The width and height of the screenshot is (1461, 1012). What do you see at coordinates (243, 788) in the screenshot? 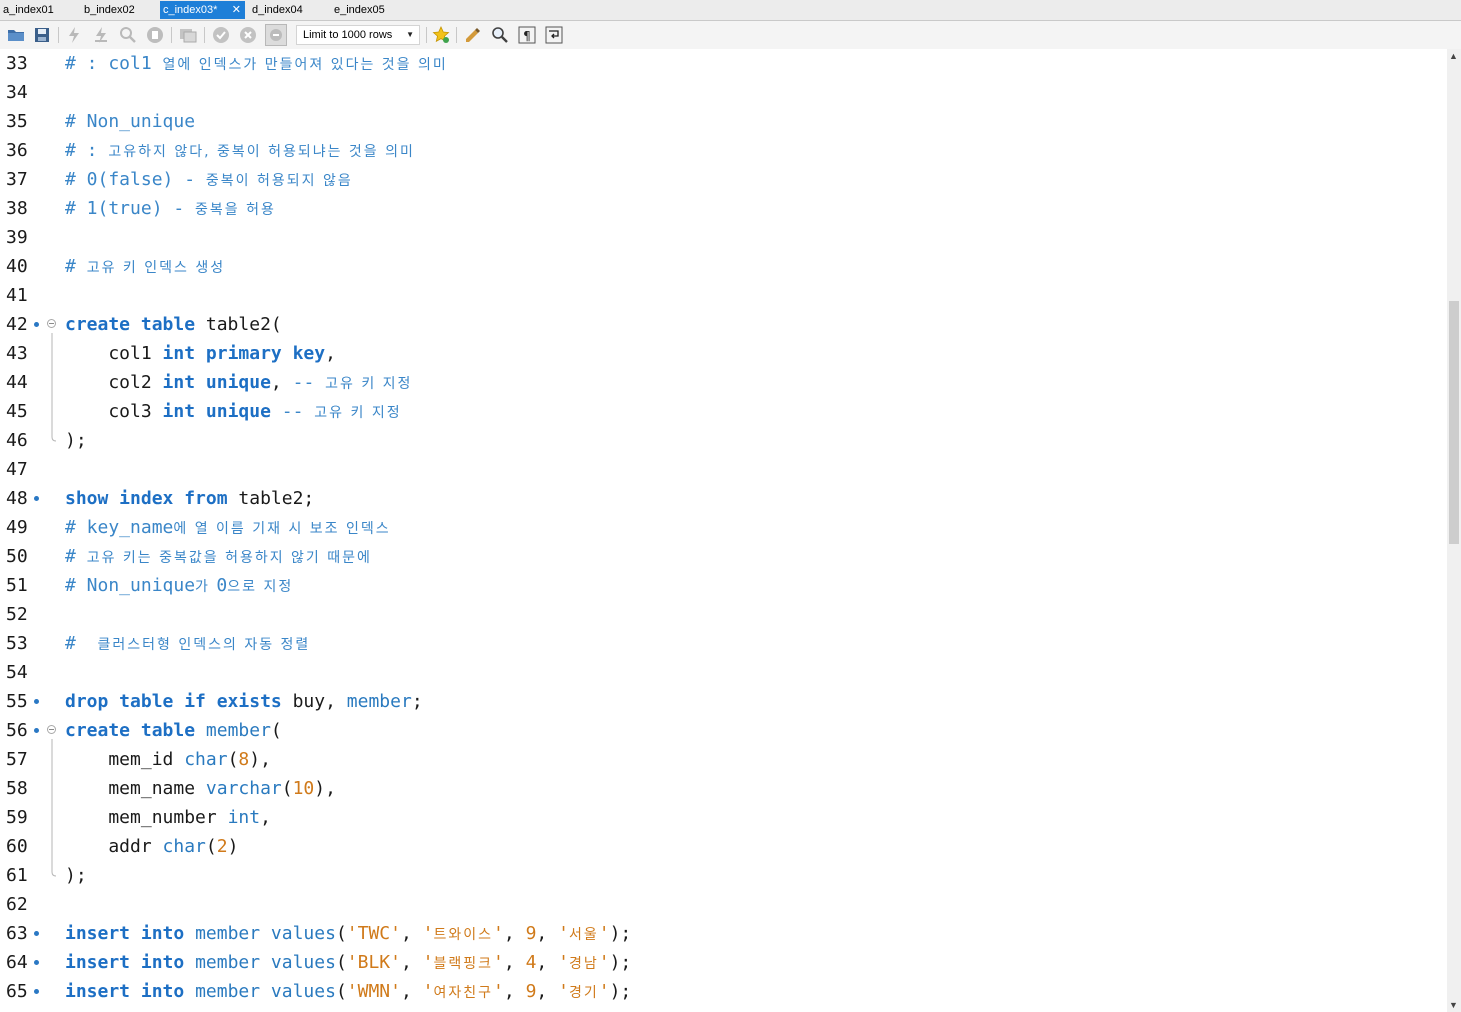
I see `code-token: varchar` at bounding box center [243, 788].